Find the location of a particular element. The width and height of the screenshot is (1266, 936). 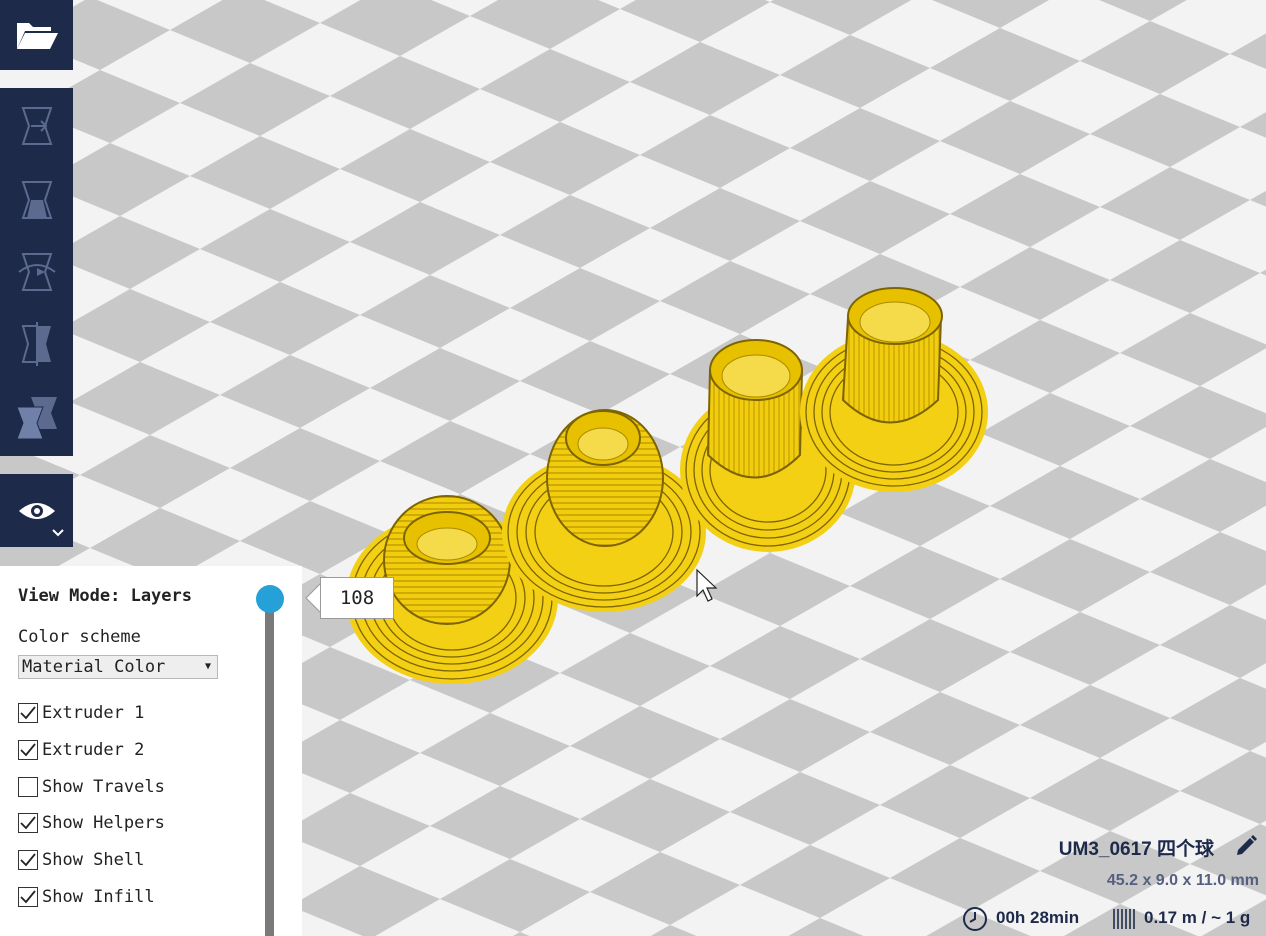

current-layer-input: 108 is located at coordinates (357, 598).